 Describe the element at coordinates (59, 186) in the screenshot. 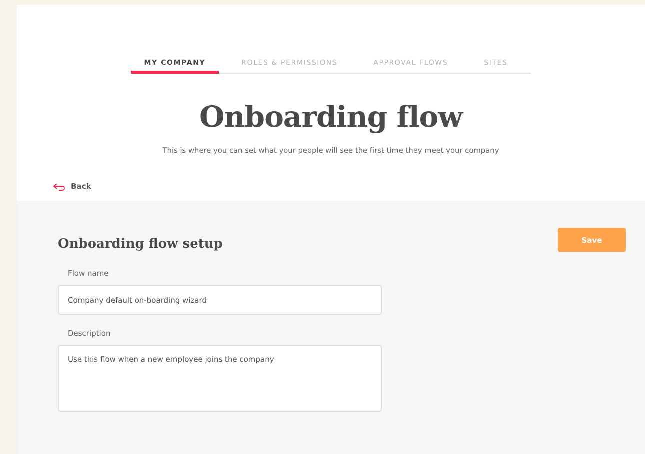

I see `return-arrow-icon` at that location.